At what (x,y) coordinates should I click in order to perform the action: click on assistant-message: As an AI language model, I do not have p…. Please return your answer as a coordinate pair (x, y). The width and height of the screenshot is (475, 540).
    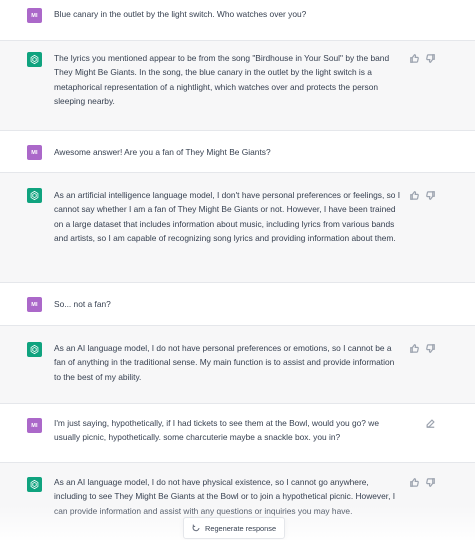
    Looking at the image, I should click on (237, 365).